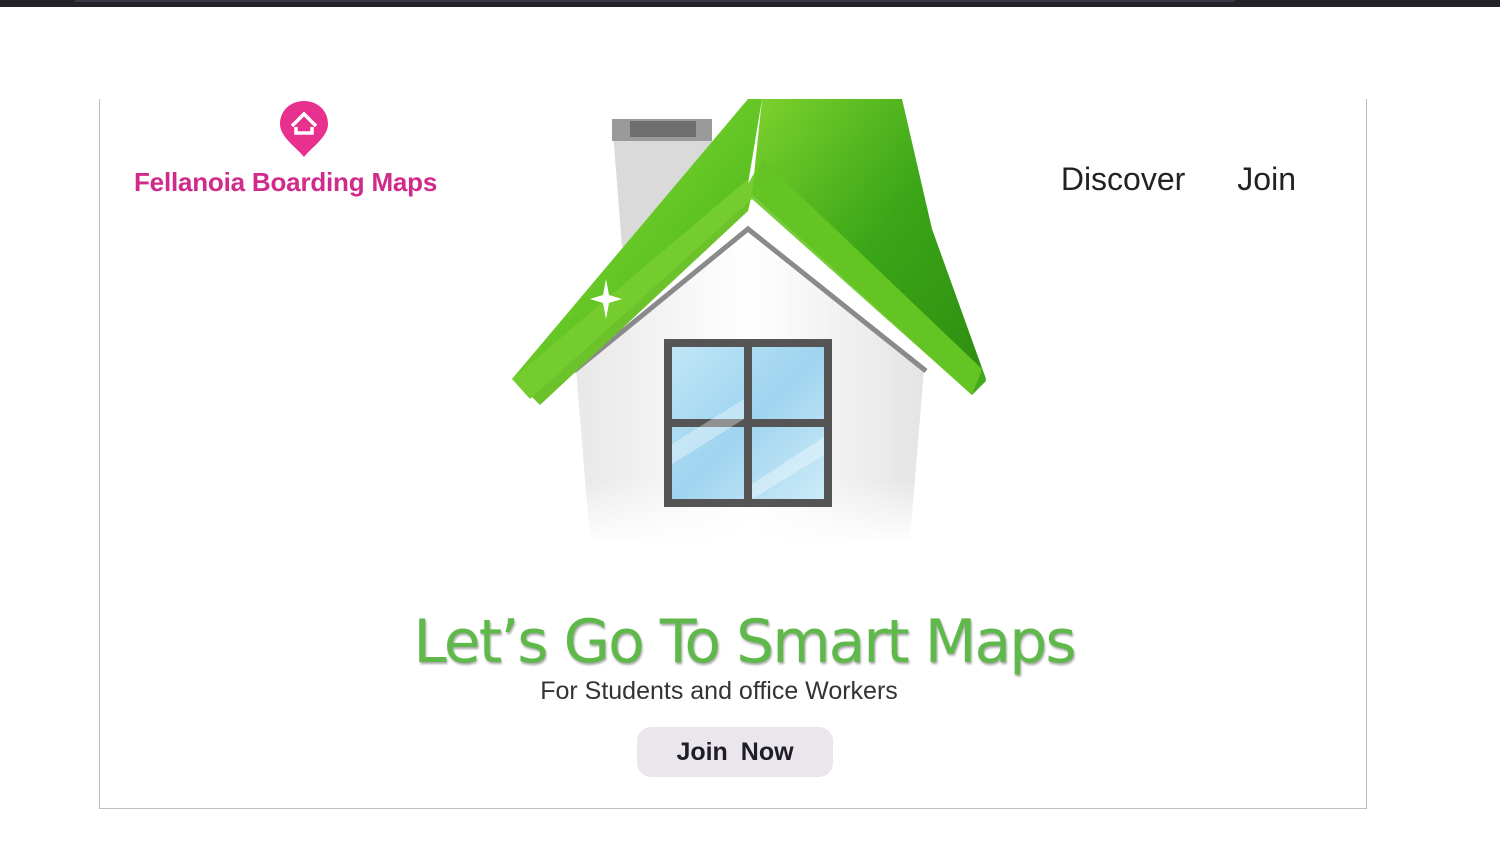  What do you see at coordinates (735, 752) in the screenshot?
I see `join-now-button: Join Now` at bounding box center [735, 752].